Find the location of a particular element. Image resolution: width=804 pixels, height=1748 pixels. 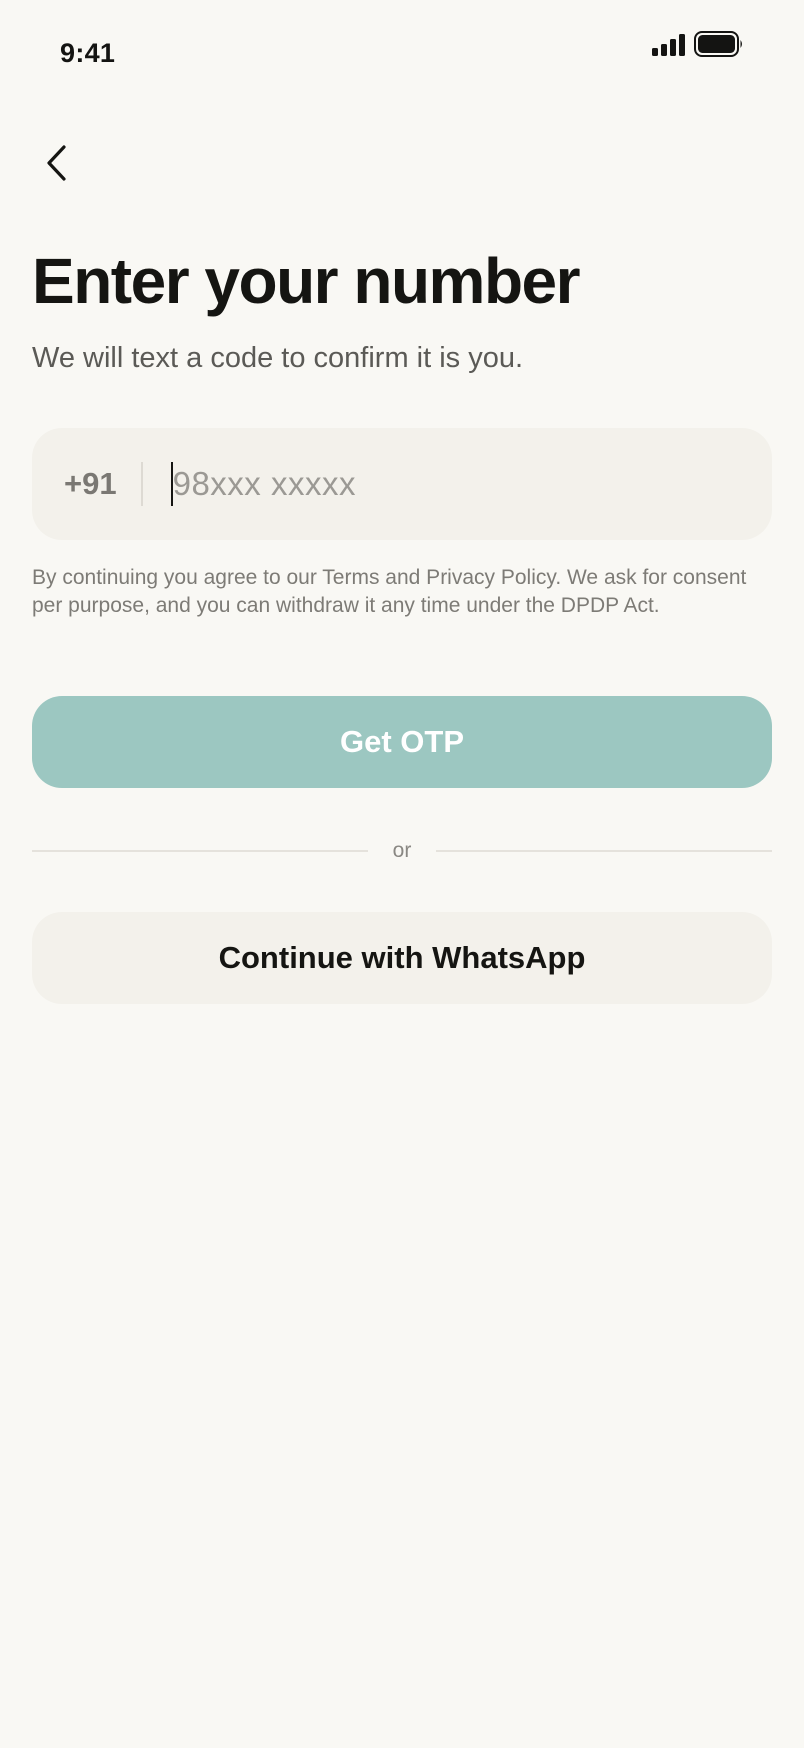

field-divider is located at coordinates (141, 484).